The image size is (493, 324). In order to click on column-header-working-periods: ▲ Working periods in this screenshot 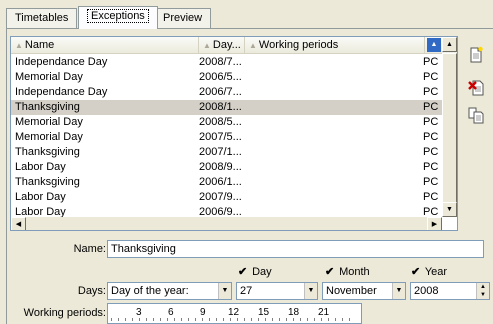, I will do `click(335, 45)`.